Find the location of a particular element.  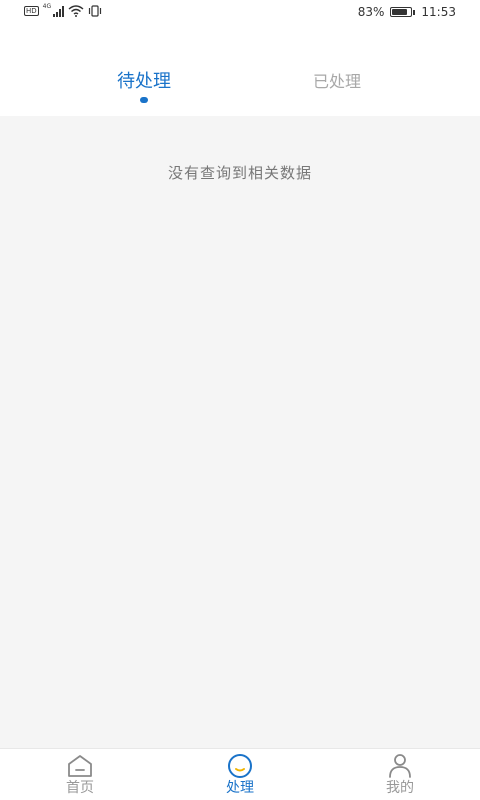

nav-label-process: 处理 is located at coordinates (240, 788).